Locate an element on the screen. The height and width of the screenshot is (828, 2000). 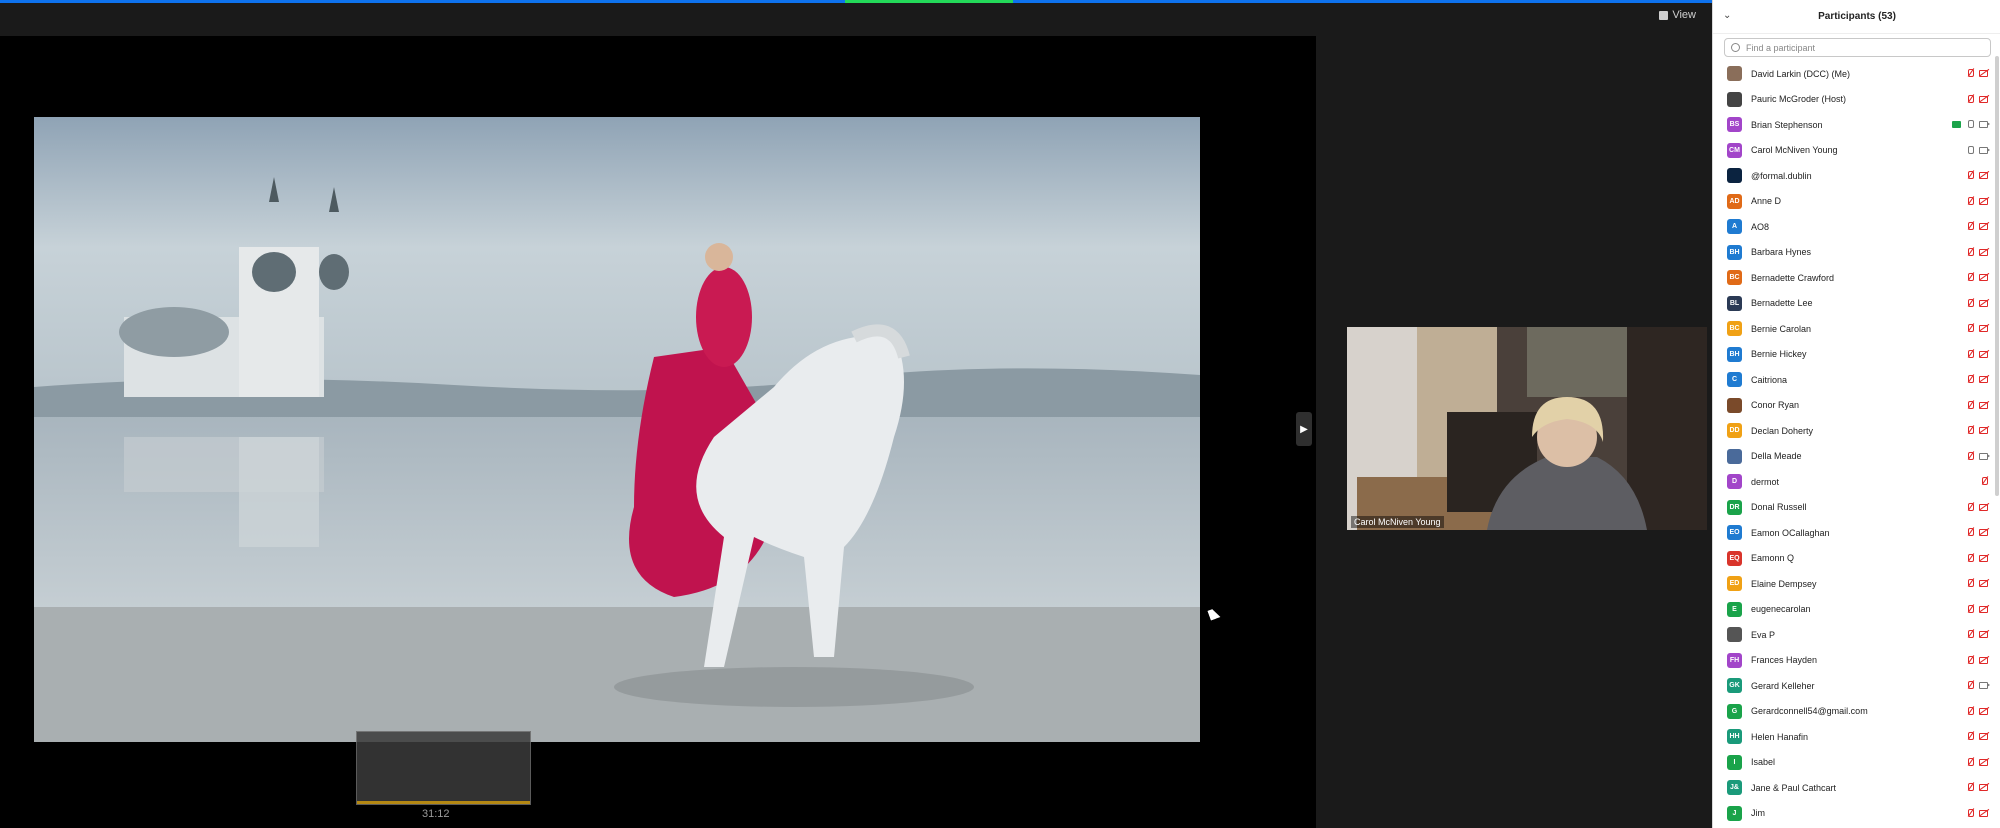
collapse-panel-icon: ⌄ is located at coordinates (1727, 15).